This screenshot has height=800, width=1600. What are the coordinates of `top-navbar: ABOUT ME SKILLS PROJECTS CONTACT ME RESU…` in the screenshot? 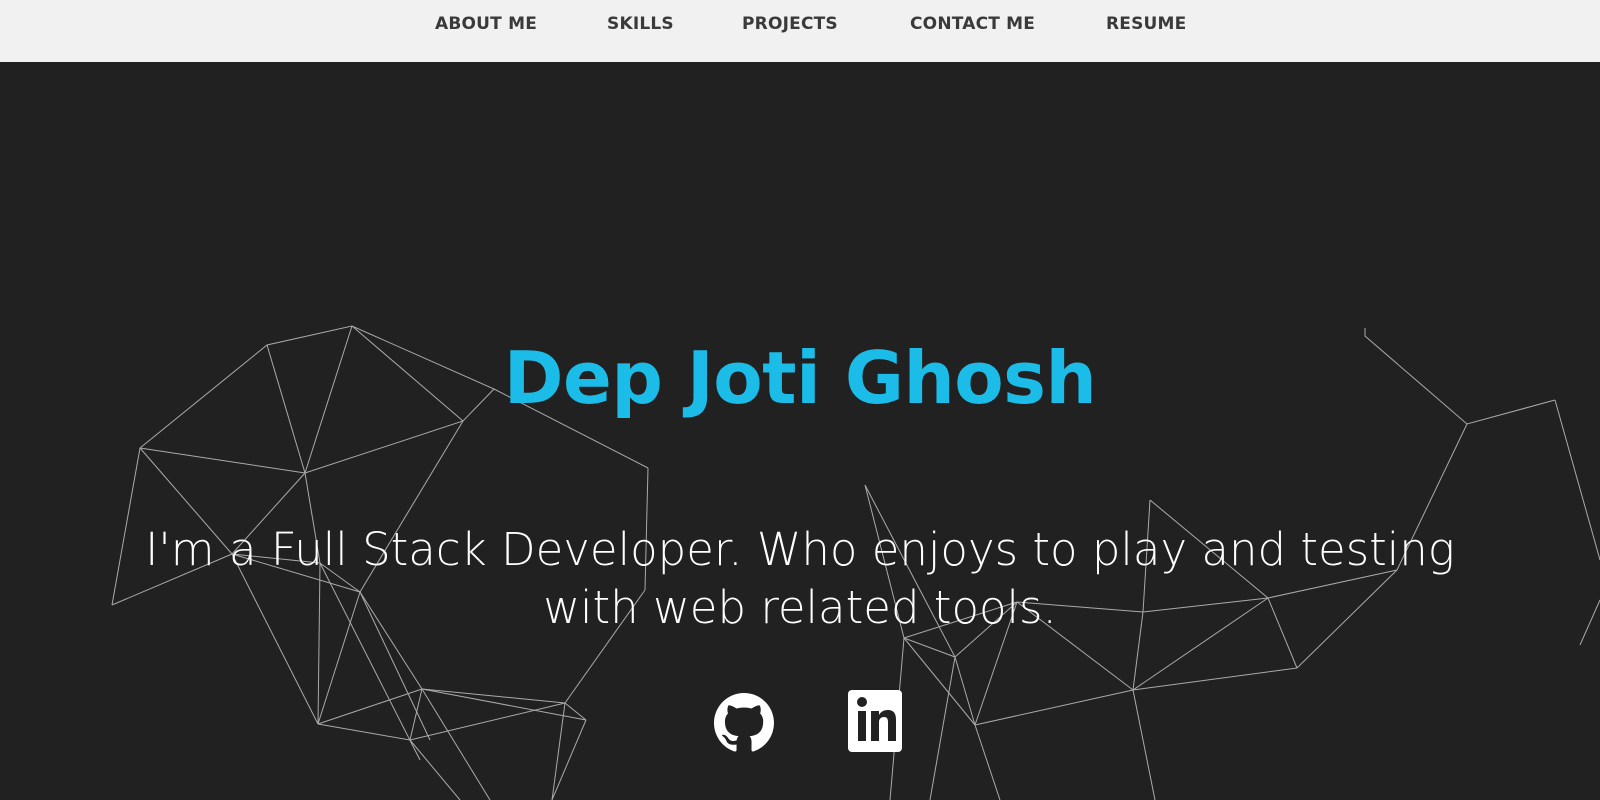 It's located at (800, 31).